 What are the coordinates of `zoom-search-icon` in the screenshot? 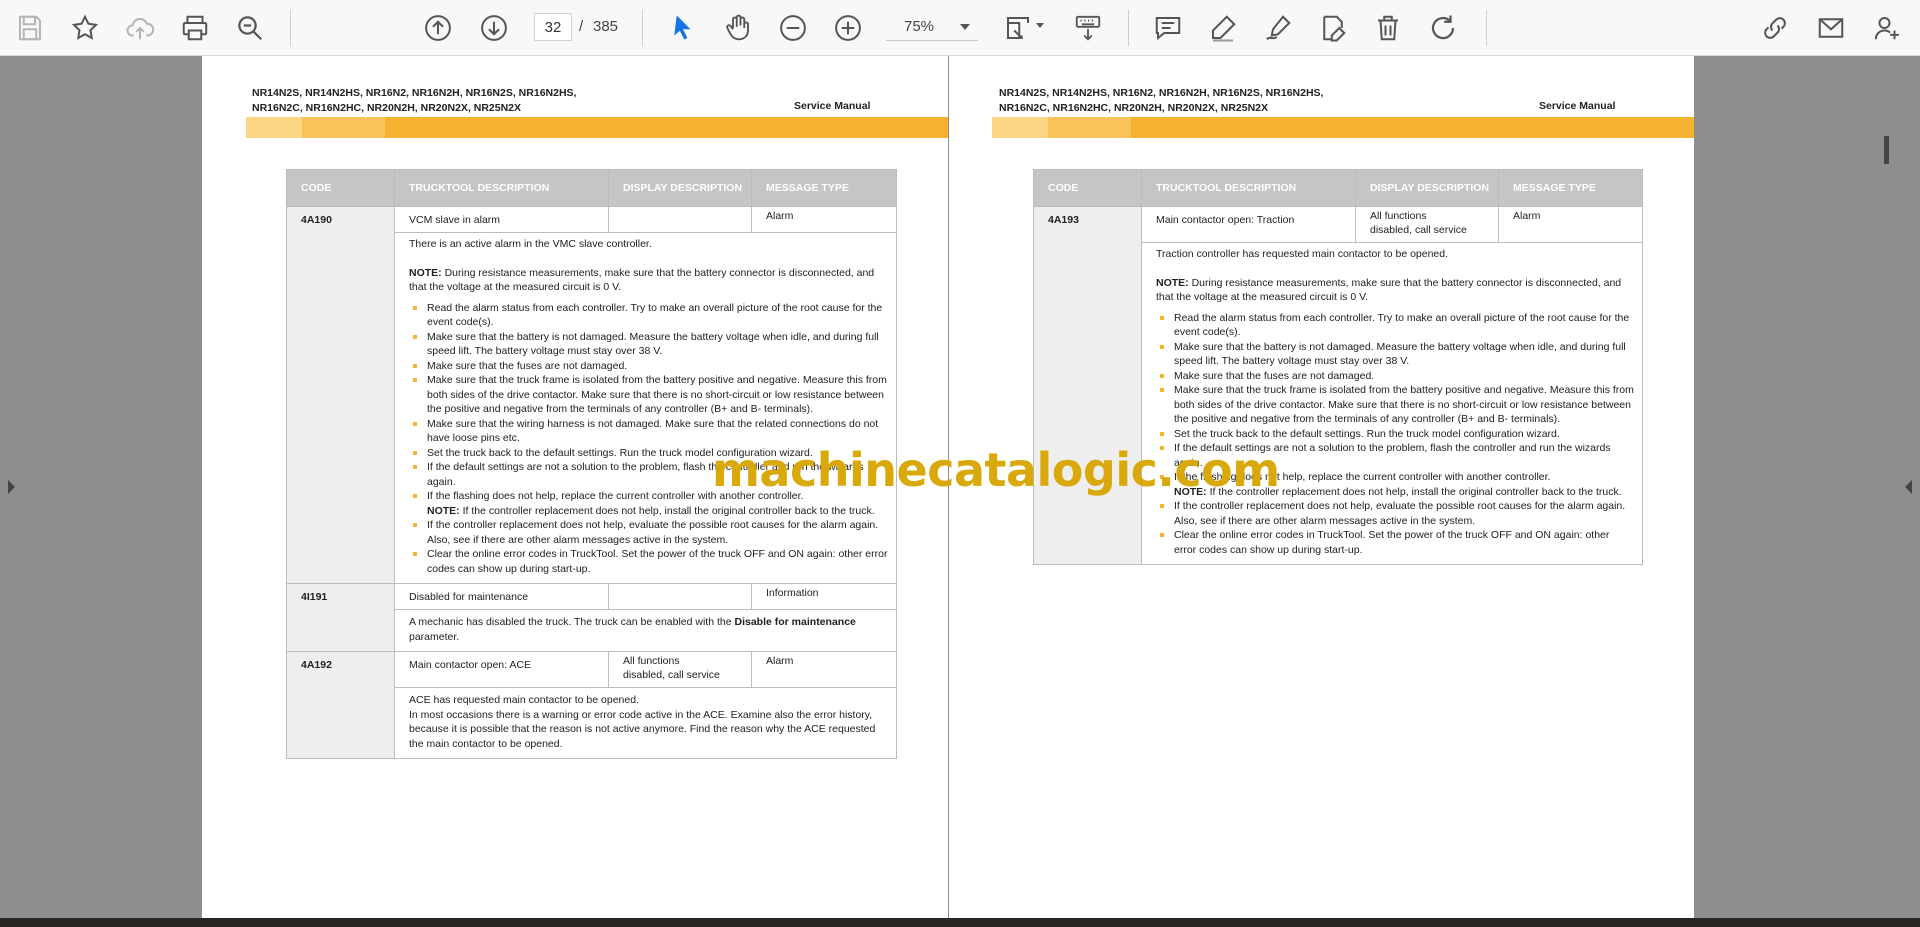 It's located at (250, 28).